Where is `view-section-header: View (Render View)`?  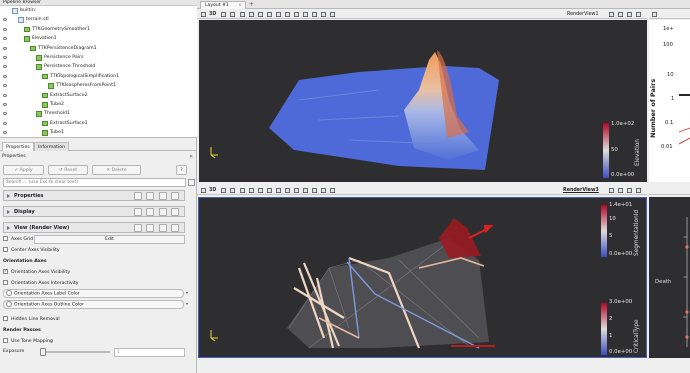 view-section-header: View (Render View) is located at coordinates (94, 227).